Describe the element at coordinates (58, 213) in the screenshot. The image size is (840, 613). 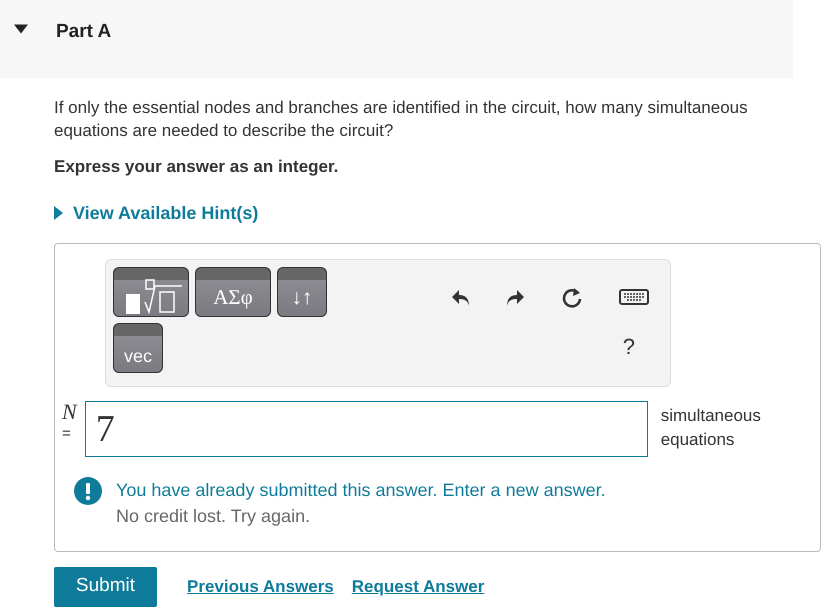
I see `caret-right-icon` at that location.